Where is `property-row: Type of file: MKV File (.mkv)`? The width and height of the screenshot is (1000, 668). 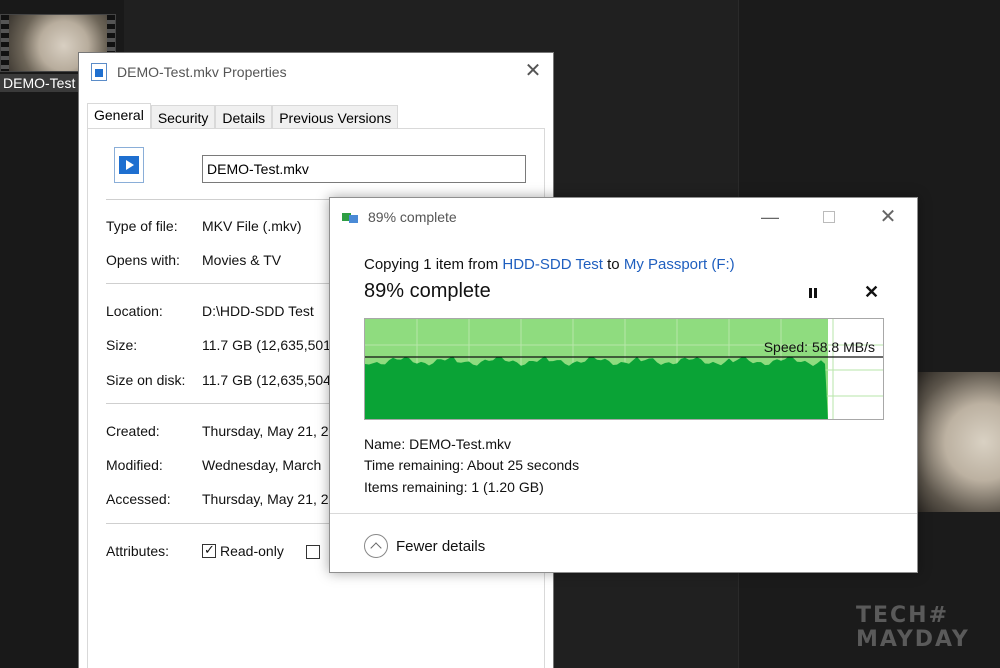 property-row: Type of file: MKV File (.mkv) is located at coordinates (204, 226).